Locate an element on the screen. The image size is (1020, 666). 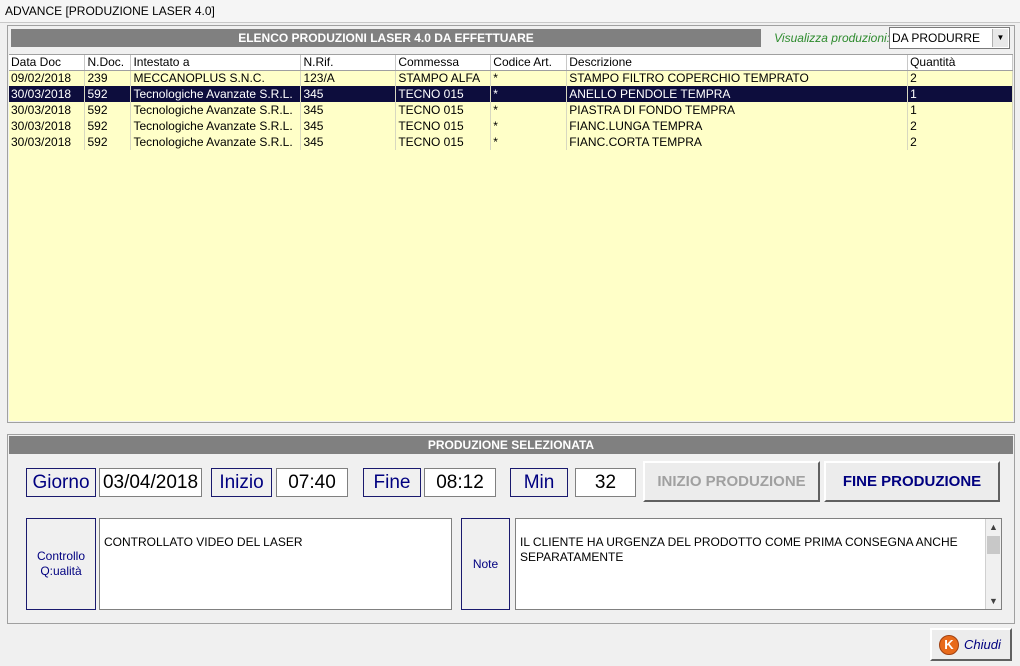
scroll-down-icon: ▼ is located at coordinates (993, 601).